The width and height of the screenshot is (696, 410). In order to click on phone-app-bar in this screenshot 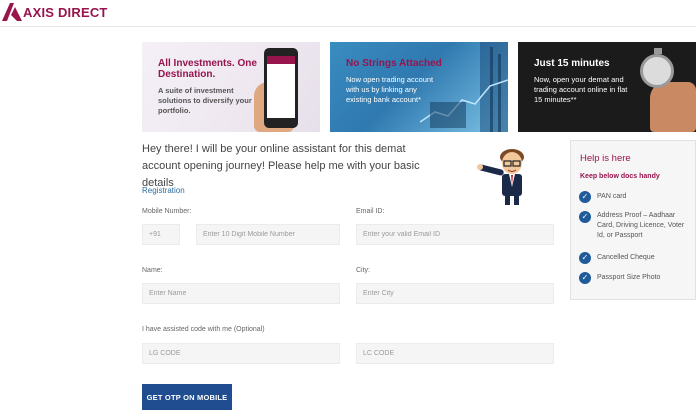, I will do `click(281, 60)`.